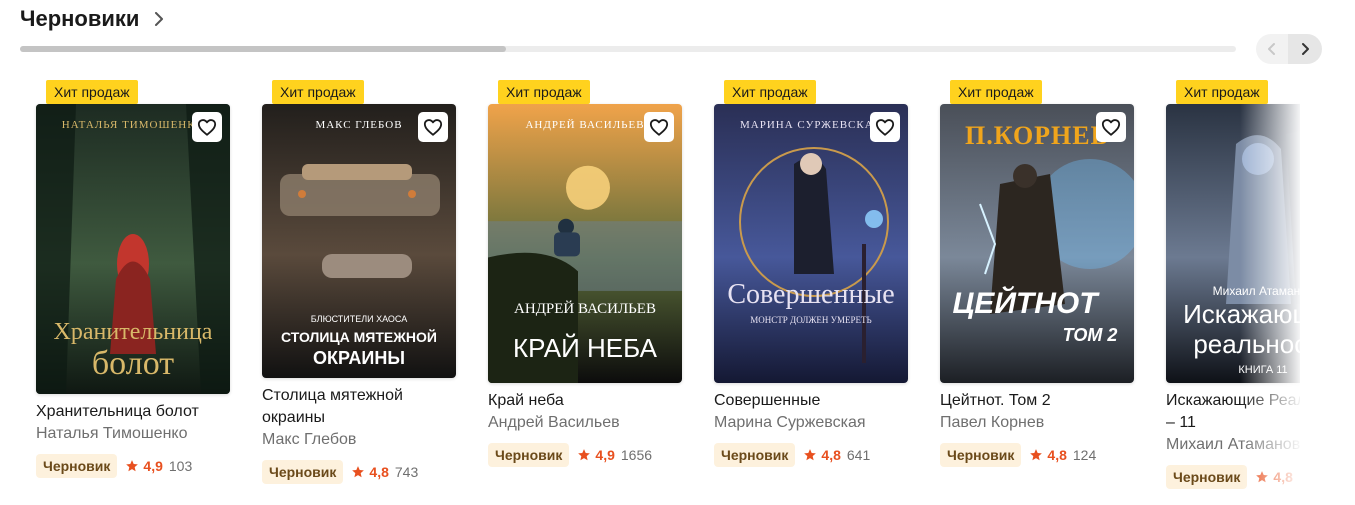  Describe the element at coordinates (136, 412) in the screenshot. I see `book-title: Хранительница болот` at that location.